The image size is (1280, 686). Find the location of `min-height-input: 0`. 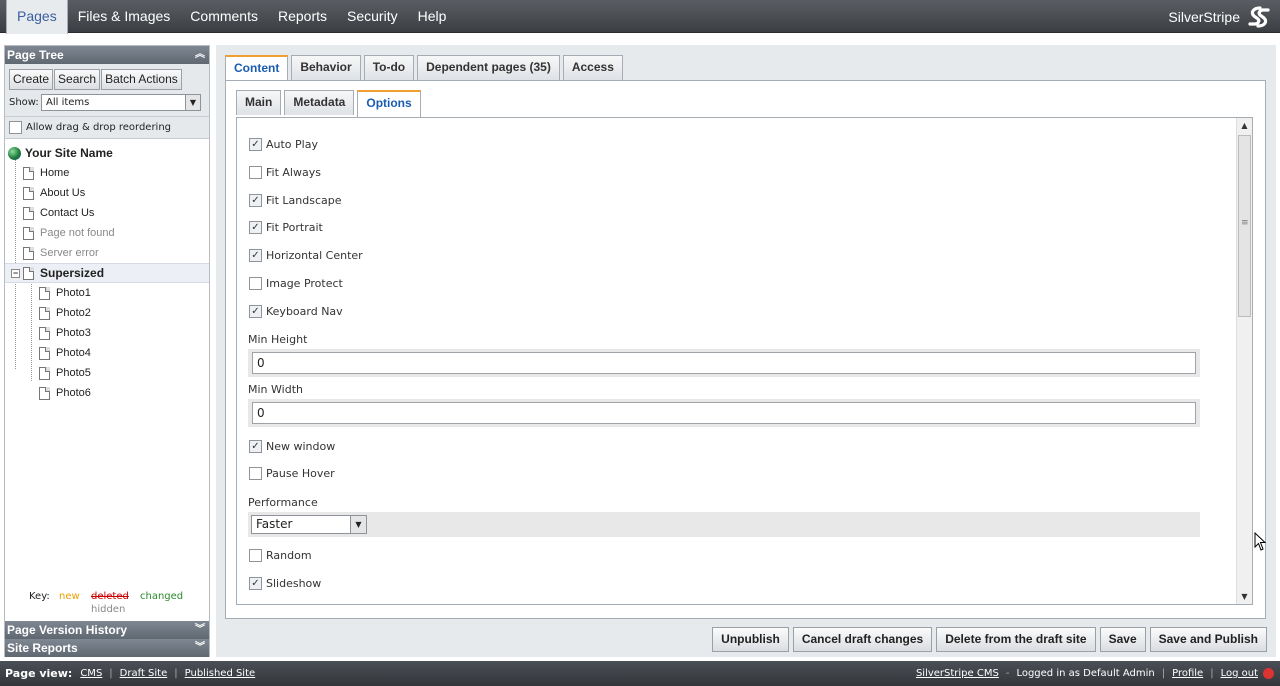

min-height-input: 0 is located at coordinates (724, 363).